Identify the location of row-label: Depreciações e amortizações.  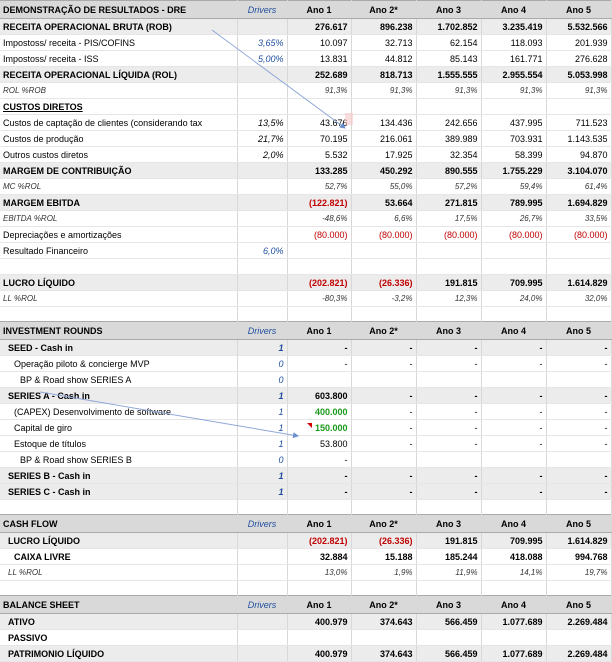
(119, 234).